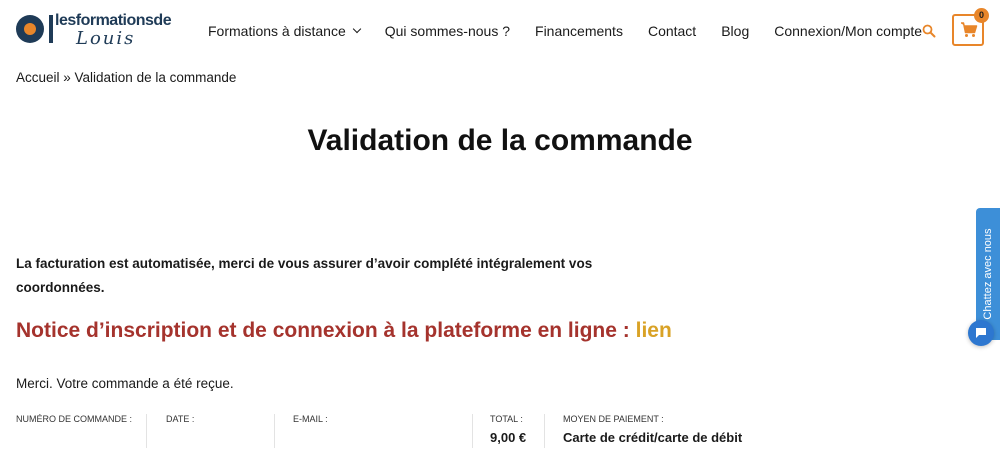  What do you see at coordinates (506, 419) in the screenshot?
I see `order-total-label: TOTAL :` at bounding box center [506, 419].